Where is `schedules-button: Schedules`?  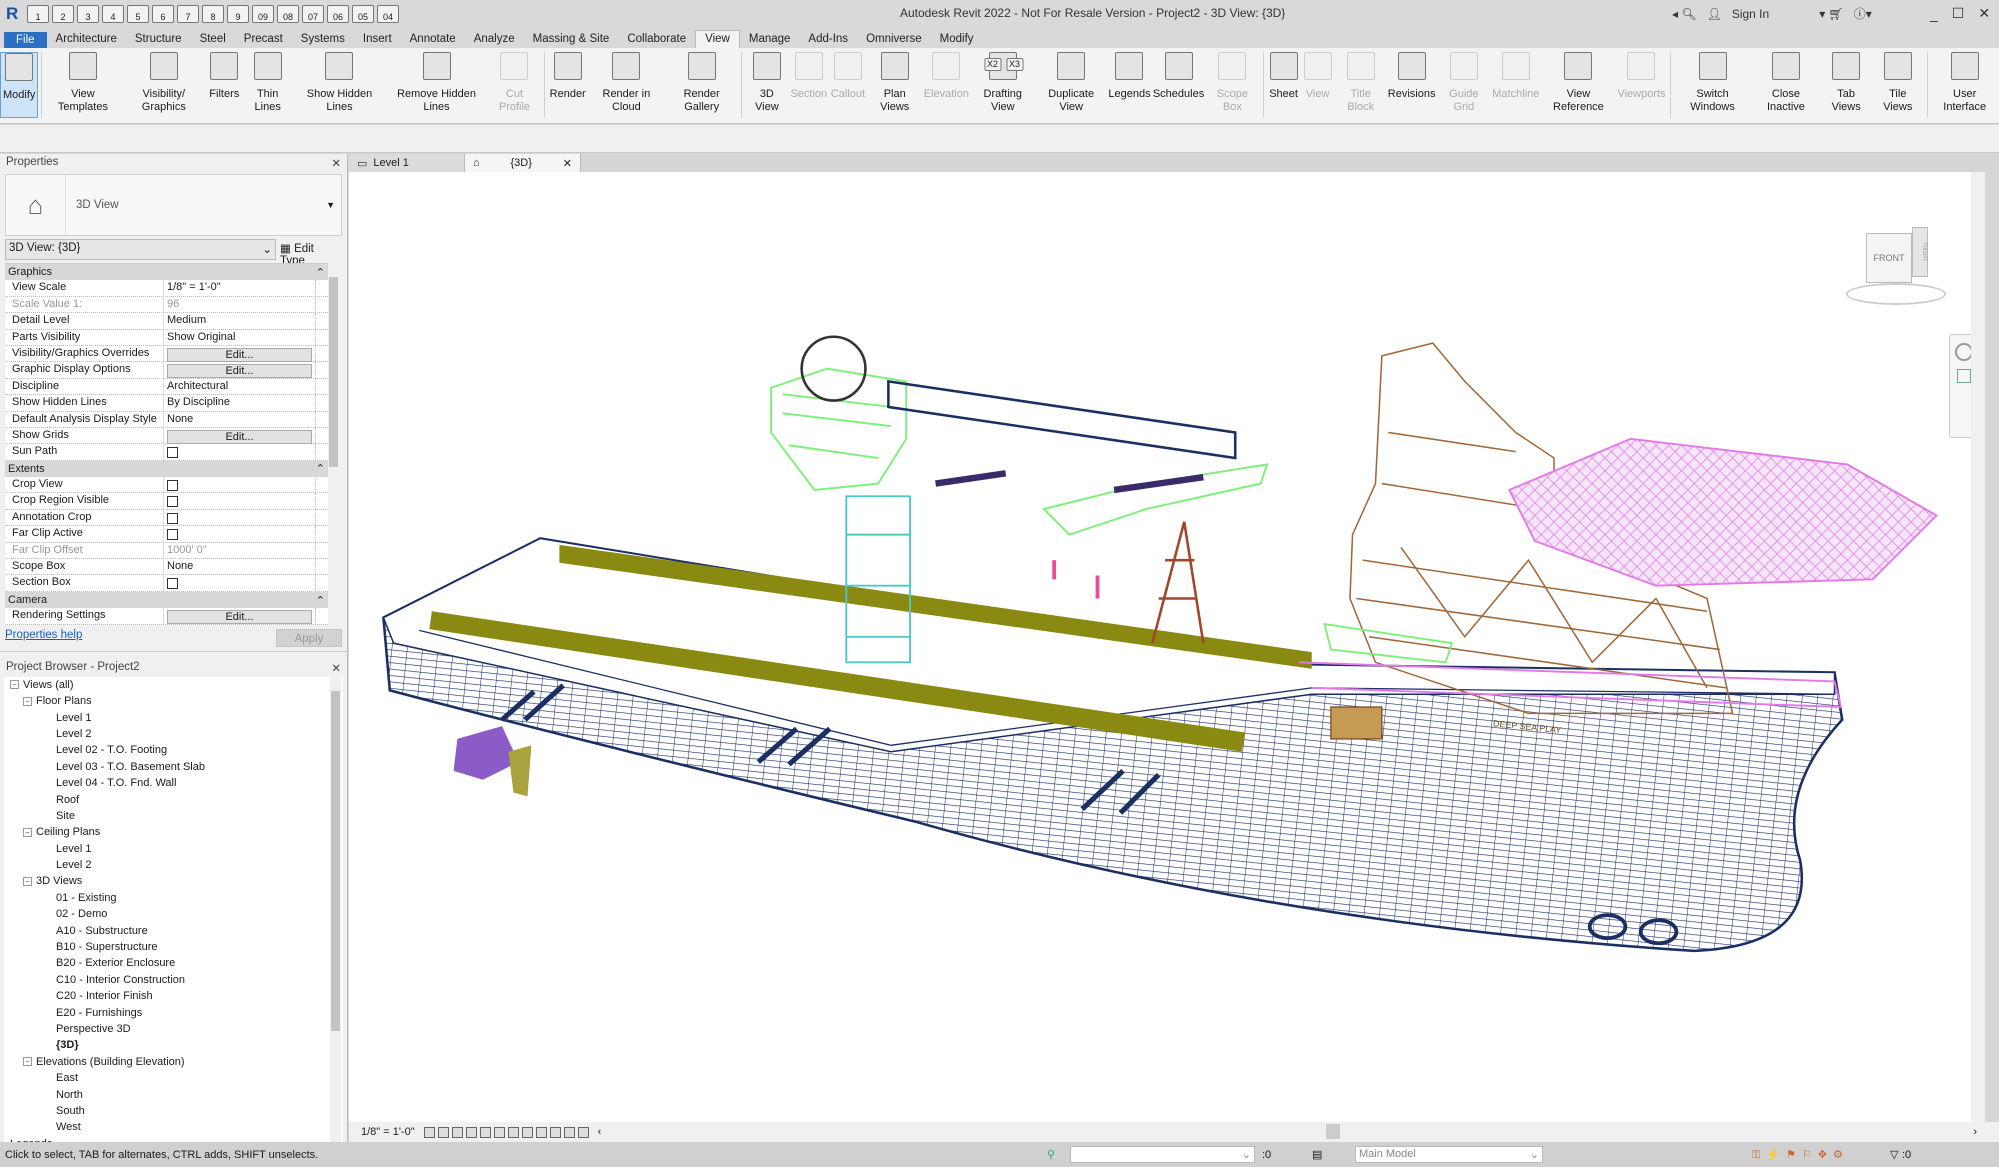 schedules-button: Schedules is located at coordinates (1178, 87).